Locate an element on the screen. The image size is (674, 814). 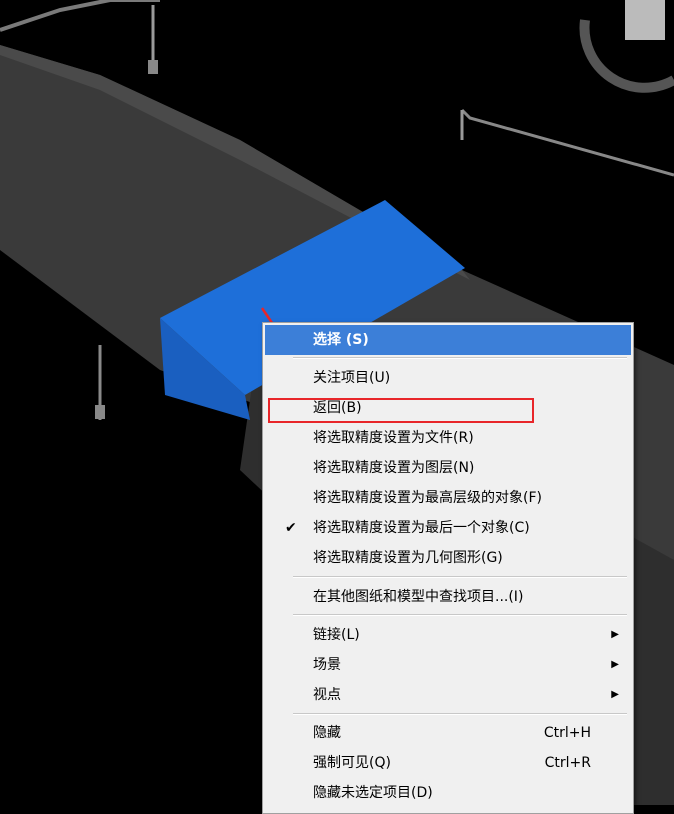
menu-item-hide-unselected-label: 隐藏未选定项目(D) is located at coordinates (373, 793).